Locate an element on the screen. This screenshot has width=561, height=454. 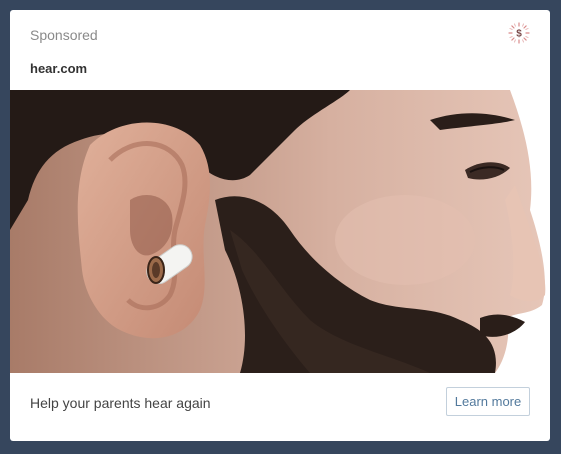
ad-tagline: Help your parents hear again is located at coordinates (120, 403).